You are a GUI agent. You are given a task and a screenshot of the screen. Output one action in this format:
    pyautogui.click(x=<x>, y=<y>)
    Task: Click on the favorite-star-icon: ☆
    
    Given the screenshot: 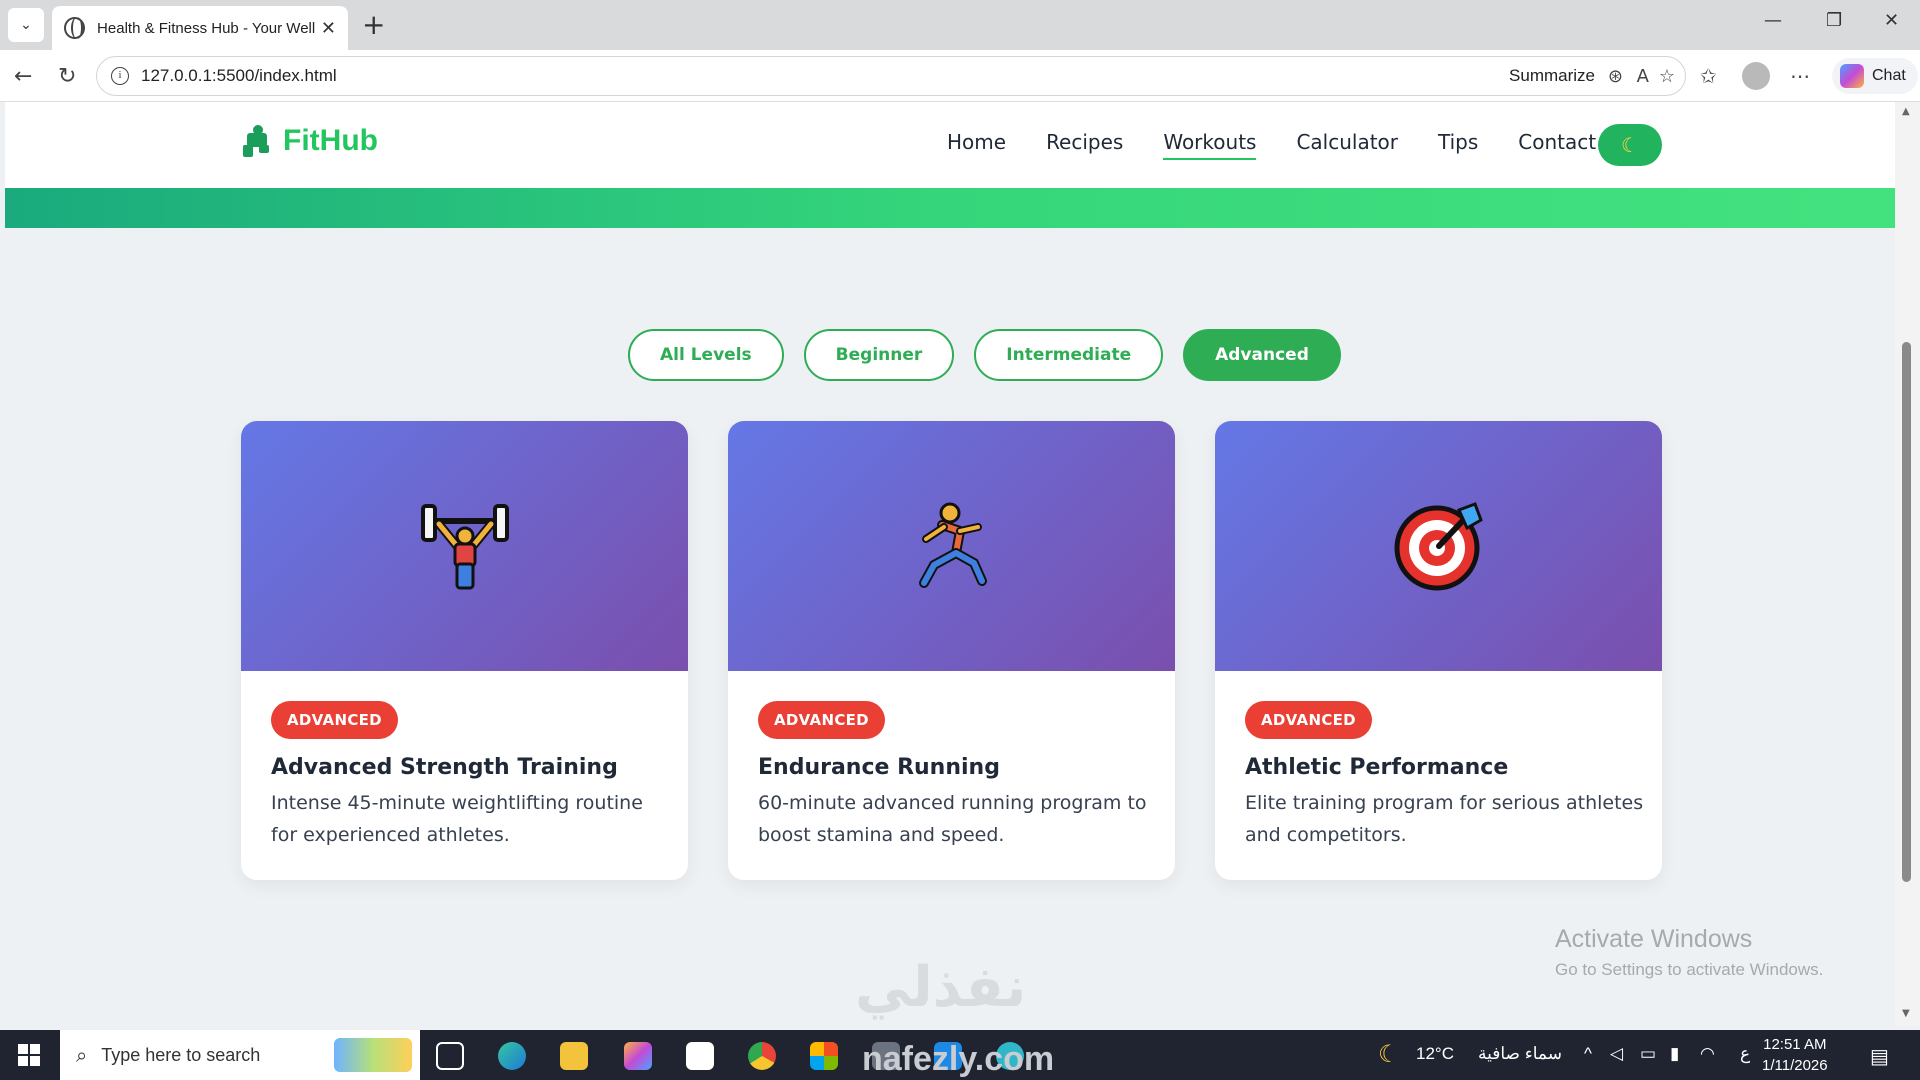 What is the action you would take?
    pyautogui.click(x=1667, y=76)
    